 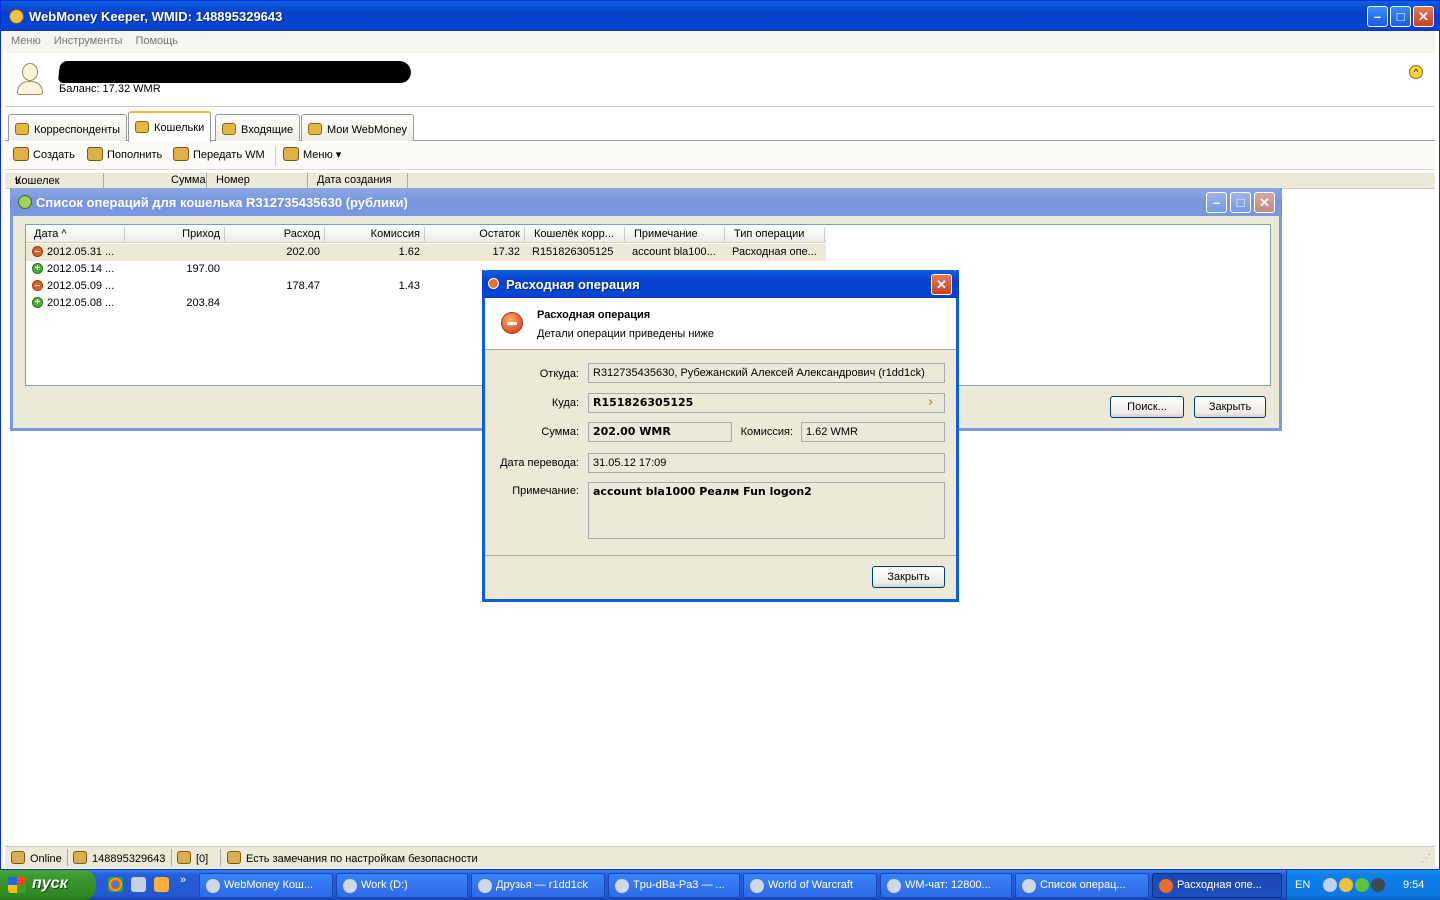 What do you see at coordinates (354, 180) in the screenshot?
I see `col-created: Дата создания` at bounding box center [354, 180].